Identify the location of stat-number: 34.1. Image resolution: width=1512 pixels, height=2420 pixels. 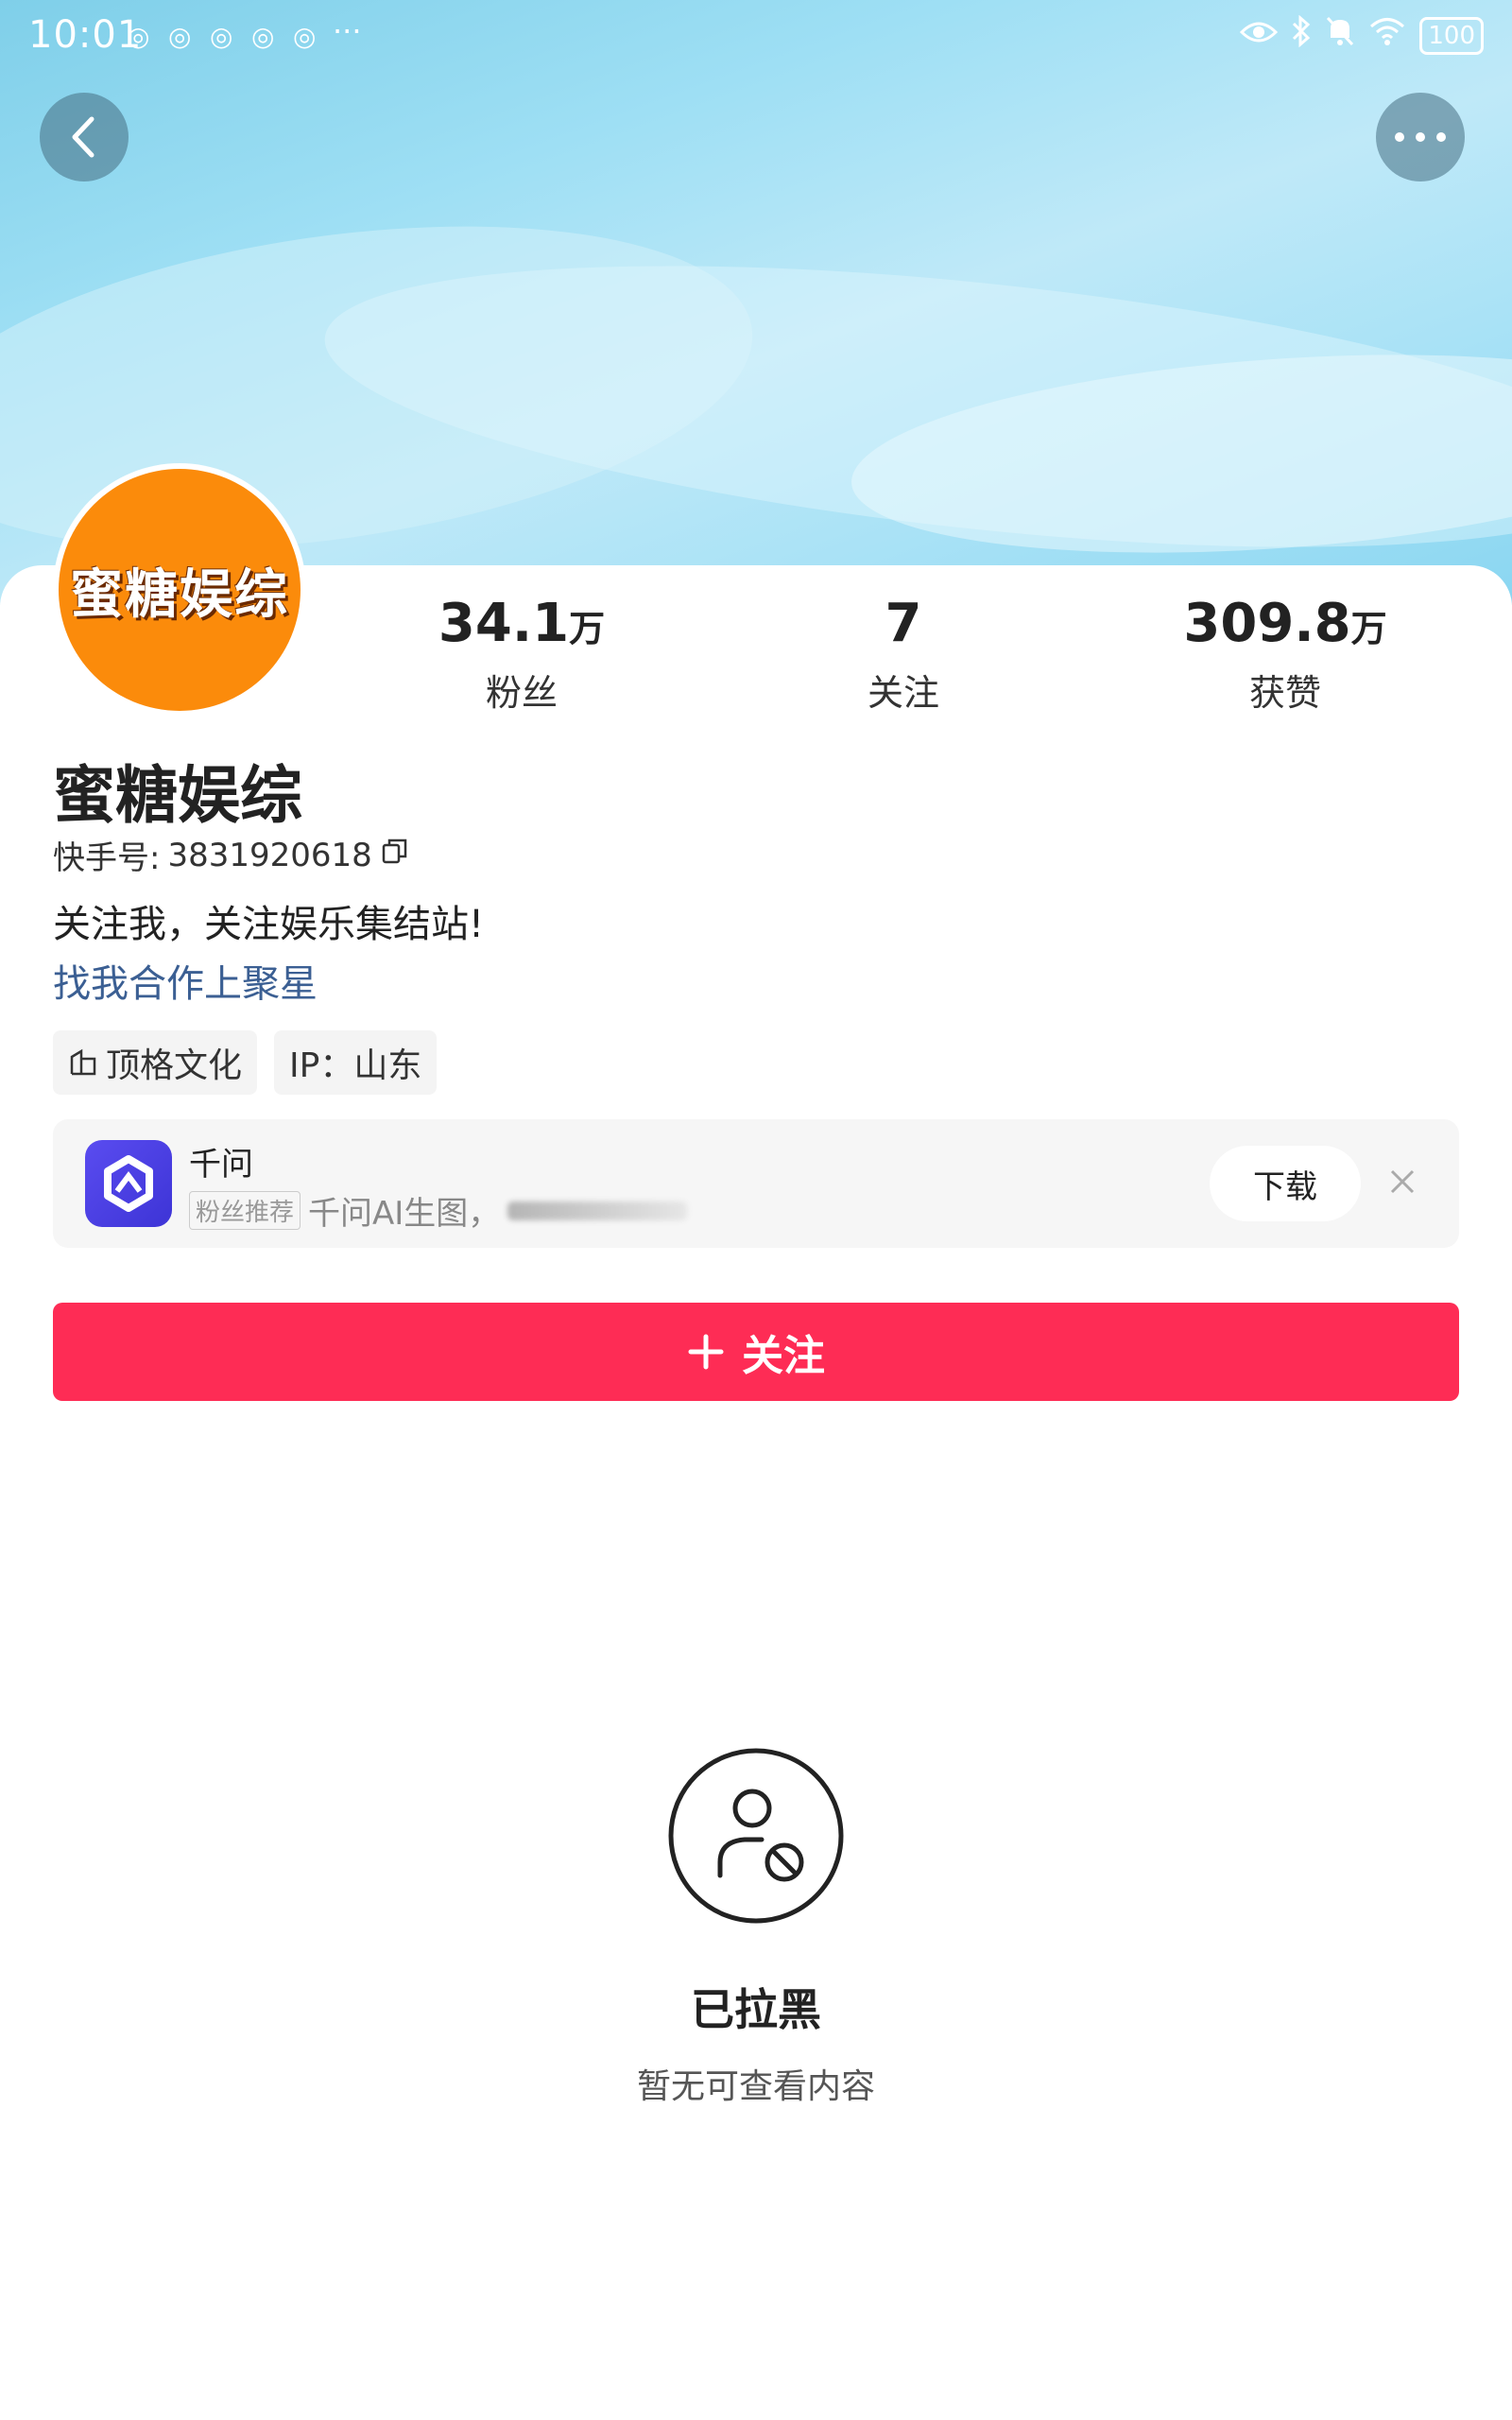
(504, 623).